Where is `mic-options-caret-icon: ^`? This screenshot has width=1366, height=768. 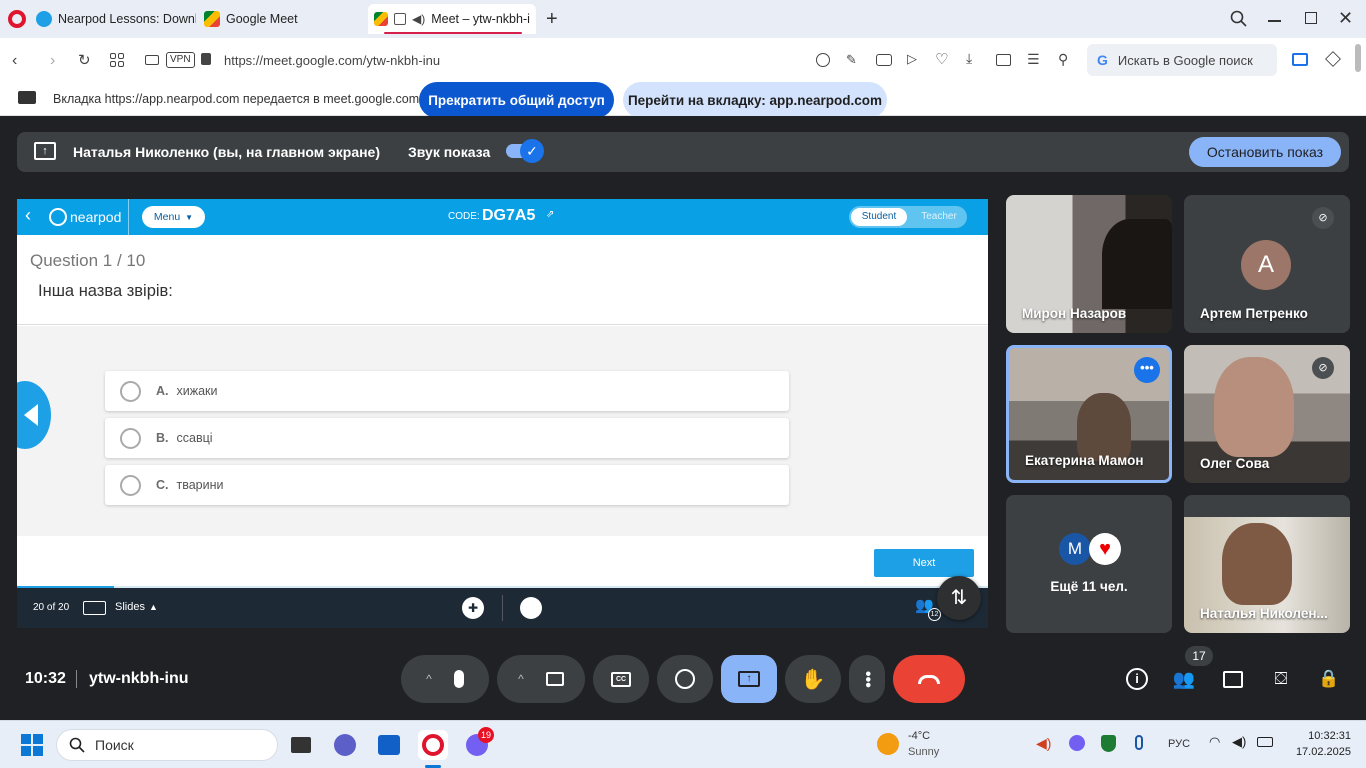 mic-options-caret-icon: ^ is located at coordinates (429, 679).